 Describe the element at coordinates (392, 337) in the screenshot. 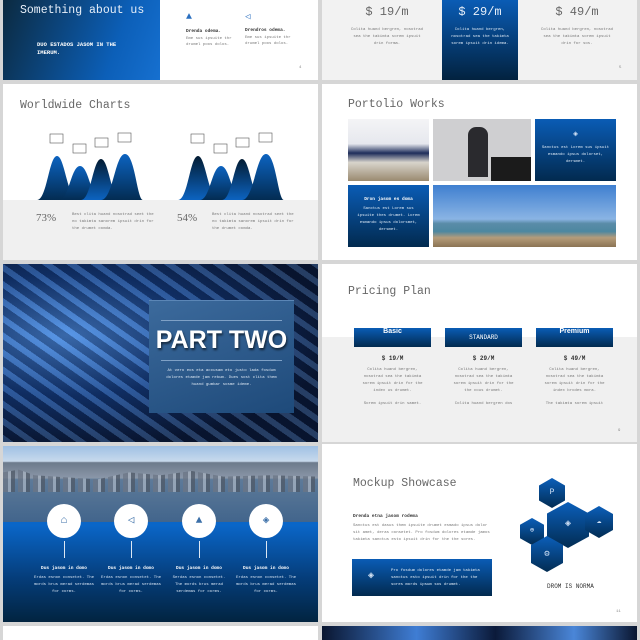

I see `plan-name: Basic` at that location.